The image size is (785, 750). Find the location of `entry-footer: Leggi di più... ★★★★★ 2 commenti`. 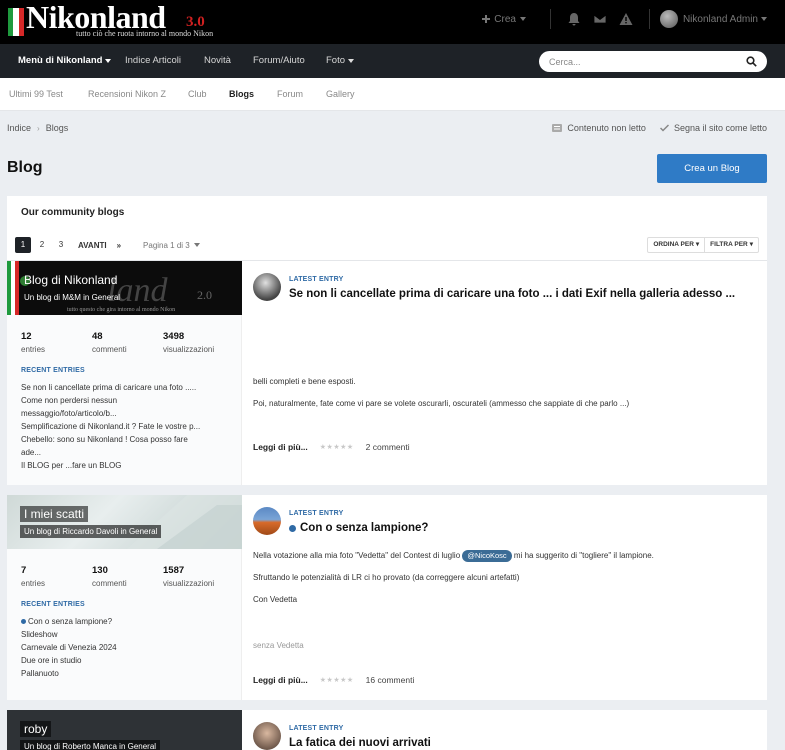

entry-footer: Leggi di più... ★★★★★ 2 commenti is located at coordinates (331, 447).